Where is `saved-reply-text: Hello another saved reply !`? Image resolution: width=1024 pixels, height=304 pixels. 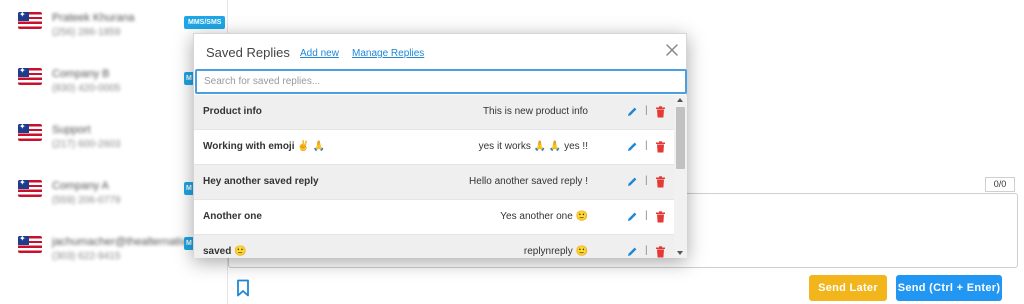
saved-reply-text: Hello another saved reply ! is located at coordinates (528, 181).